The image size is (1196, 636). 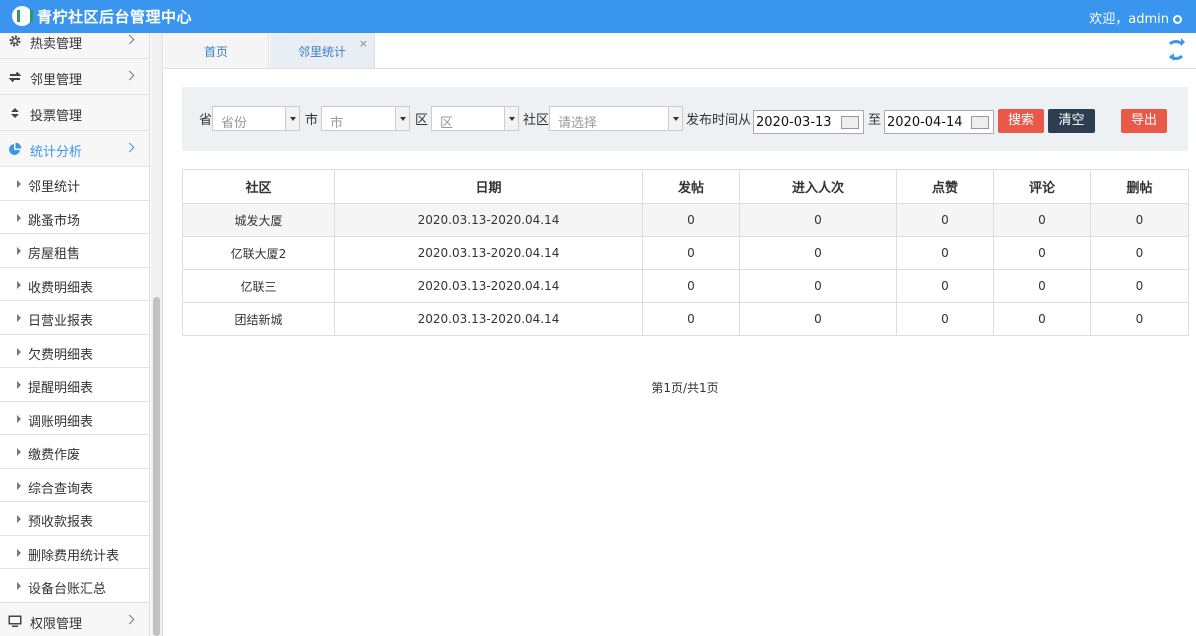 What do you see at coordinates (74, 251) in the screenshot?
I see `sidebar-subitem: 房屋租售` at bounding box center [74, 251].